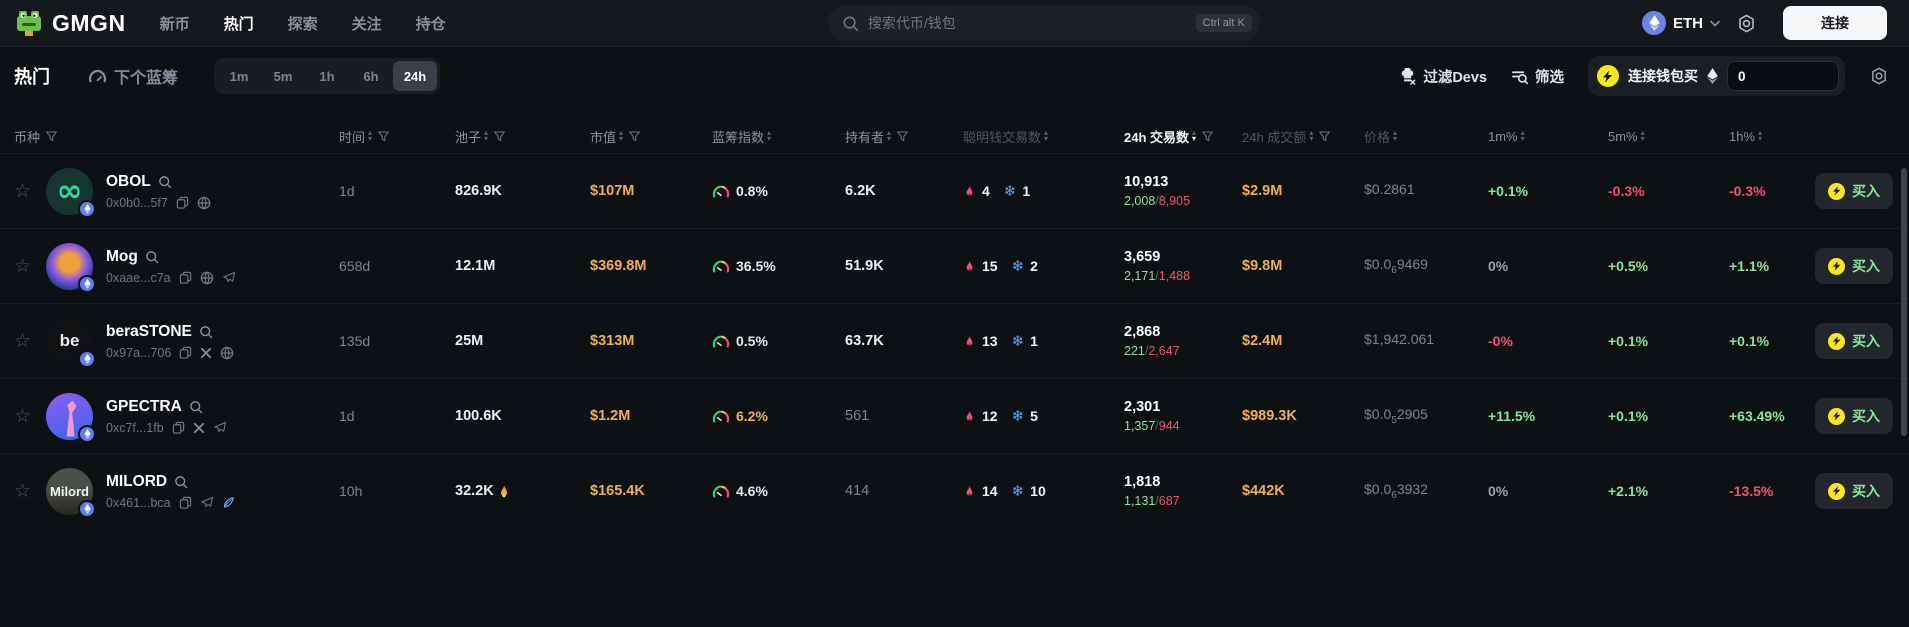  I want to click on cell-holders: 6.2K, so click(860, 191).